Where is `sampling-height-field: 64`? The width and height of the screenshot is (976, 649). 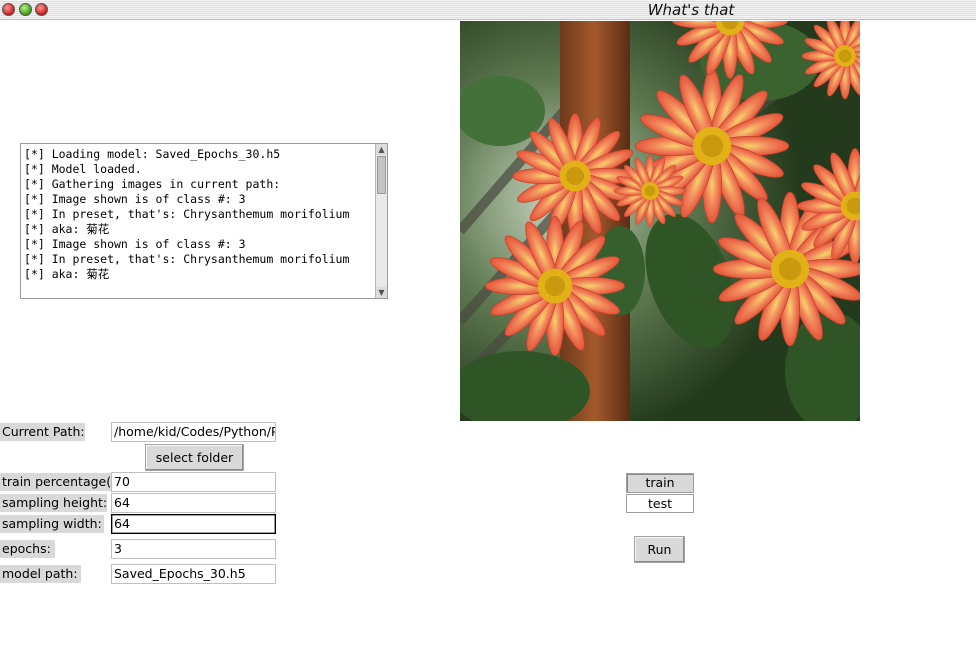 sampling-height-field: 64 is located at coordinates (193, 503).